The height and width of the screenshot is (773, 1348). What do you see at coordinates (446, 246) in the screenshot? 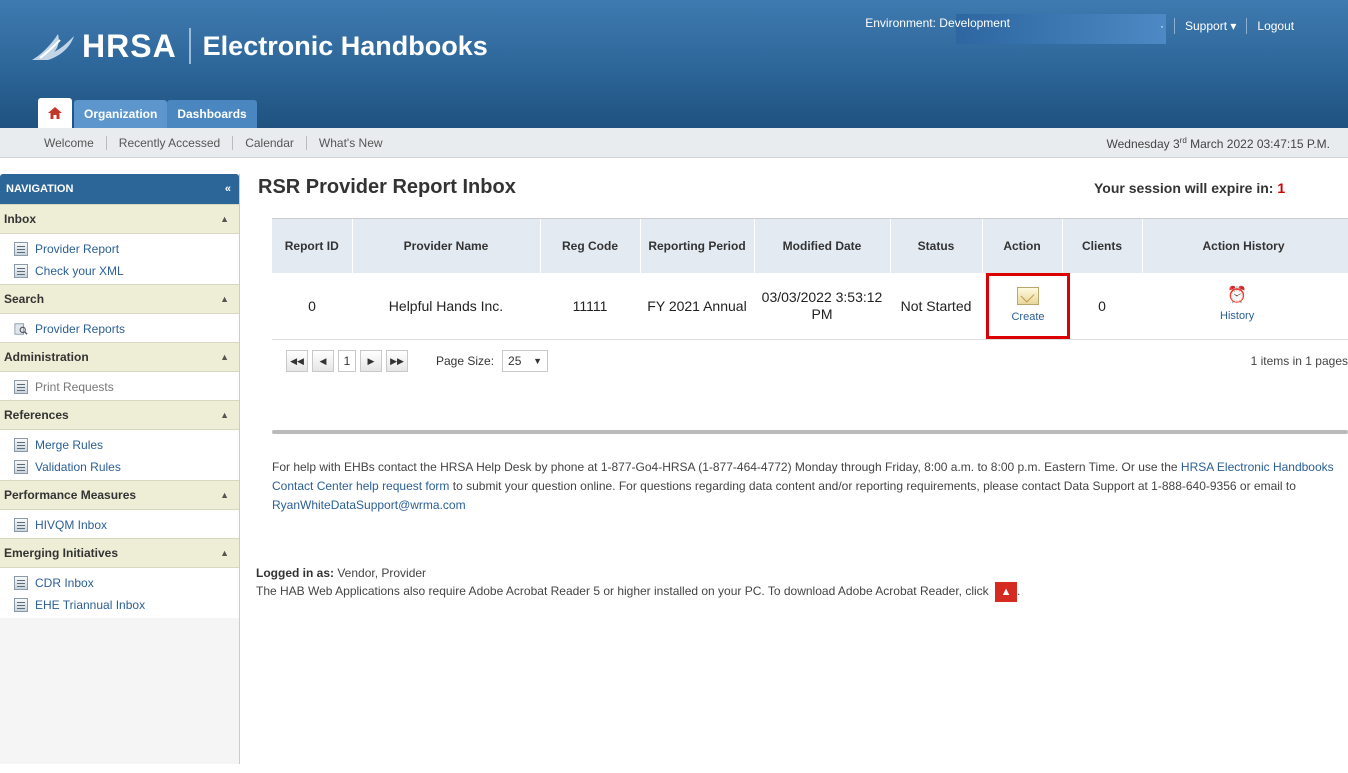
I see `column-header-provider-name: Provider Name` at bounding box center [446, 246].